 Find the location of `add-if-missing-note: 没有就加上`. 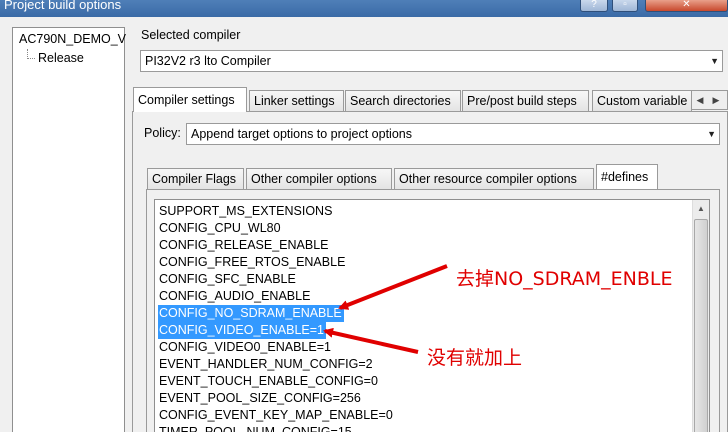

add-if-missing-note: 没有就加上 is located at coordinates (475, 358).